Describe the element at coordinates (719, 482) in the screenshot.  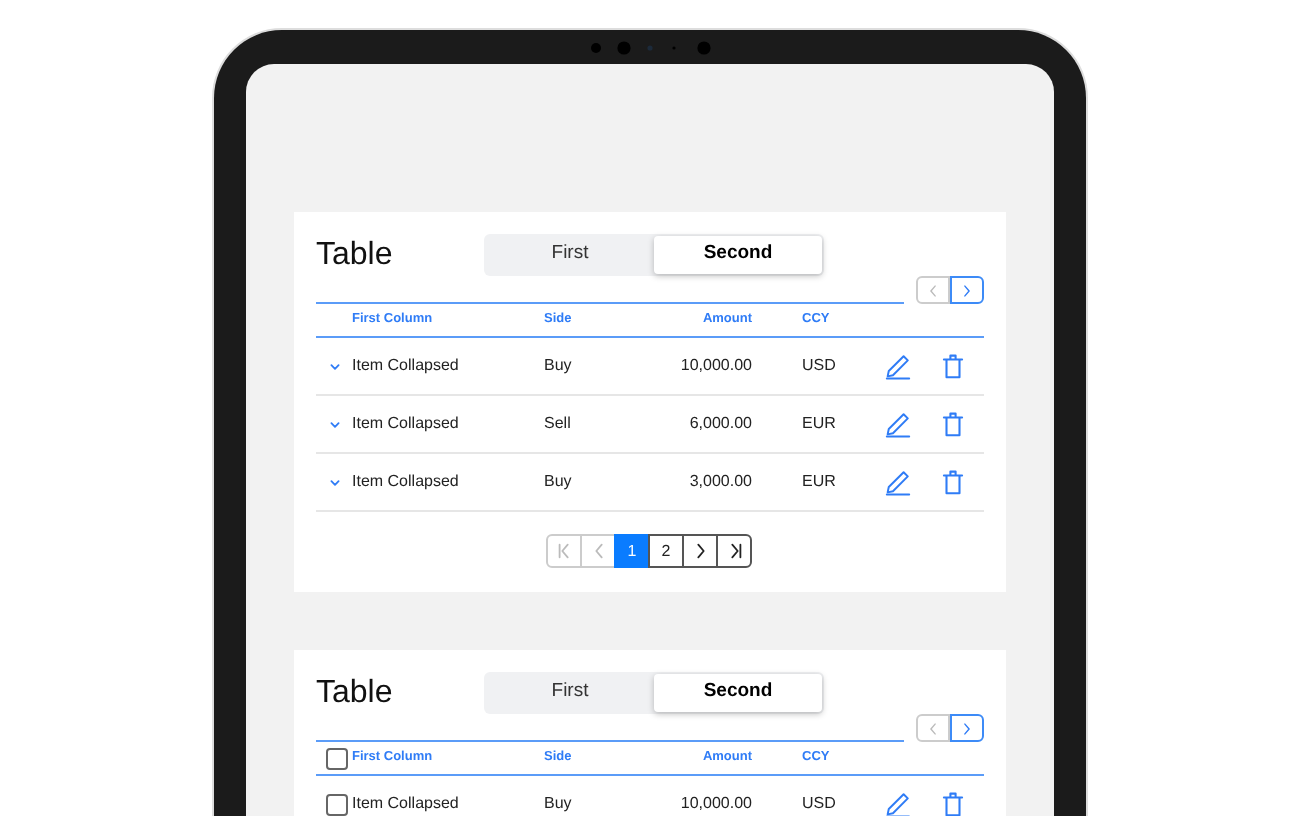
I see `table-cell-text: 3,000.00` at that location.